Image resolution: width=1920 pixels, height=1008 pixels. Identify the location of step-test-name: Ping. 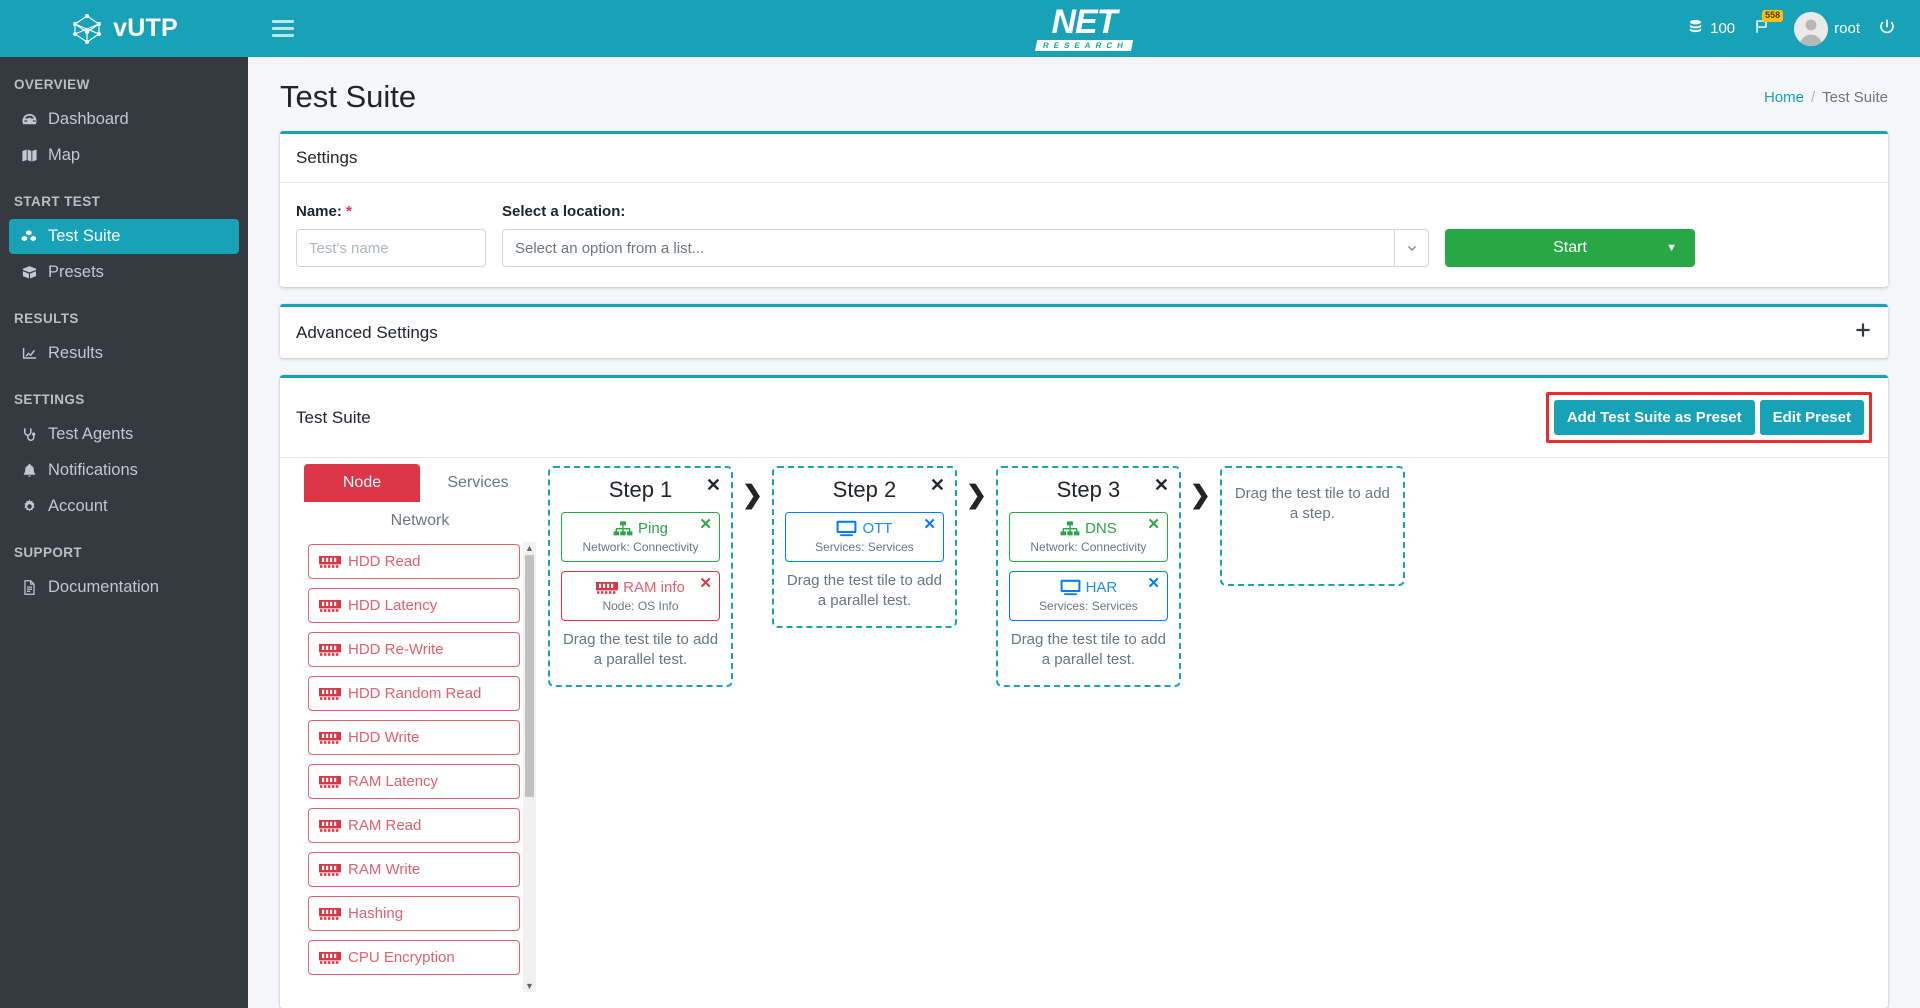
(653, 528).